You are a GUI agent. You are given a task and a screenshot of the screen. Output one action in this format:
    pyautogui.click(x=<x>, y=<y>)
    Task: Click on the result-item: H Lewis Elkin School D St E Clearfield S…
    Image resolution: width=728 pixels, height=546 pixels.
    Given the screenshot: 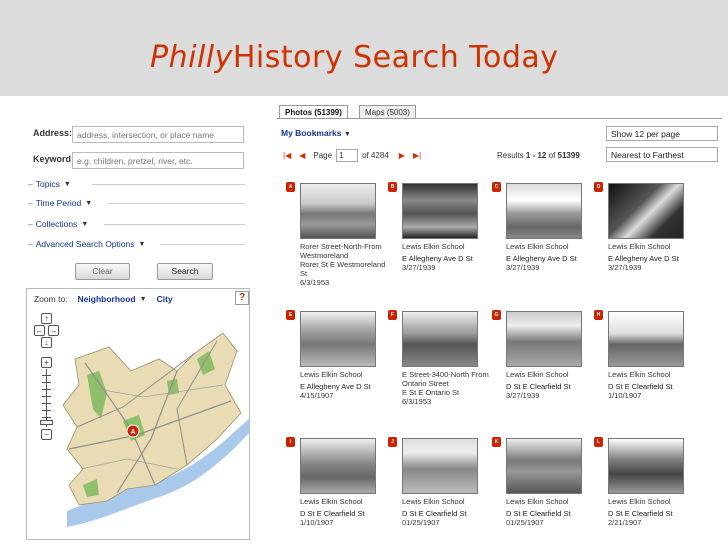 What is the action you would take?
    pyautogui.click(x=647, y=355)
    